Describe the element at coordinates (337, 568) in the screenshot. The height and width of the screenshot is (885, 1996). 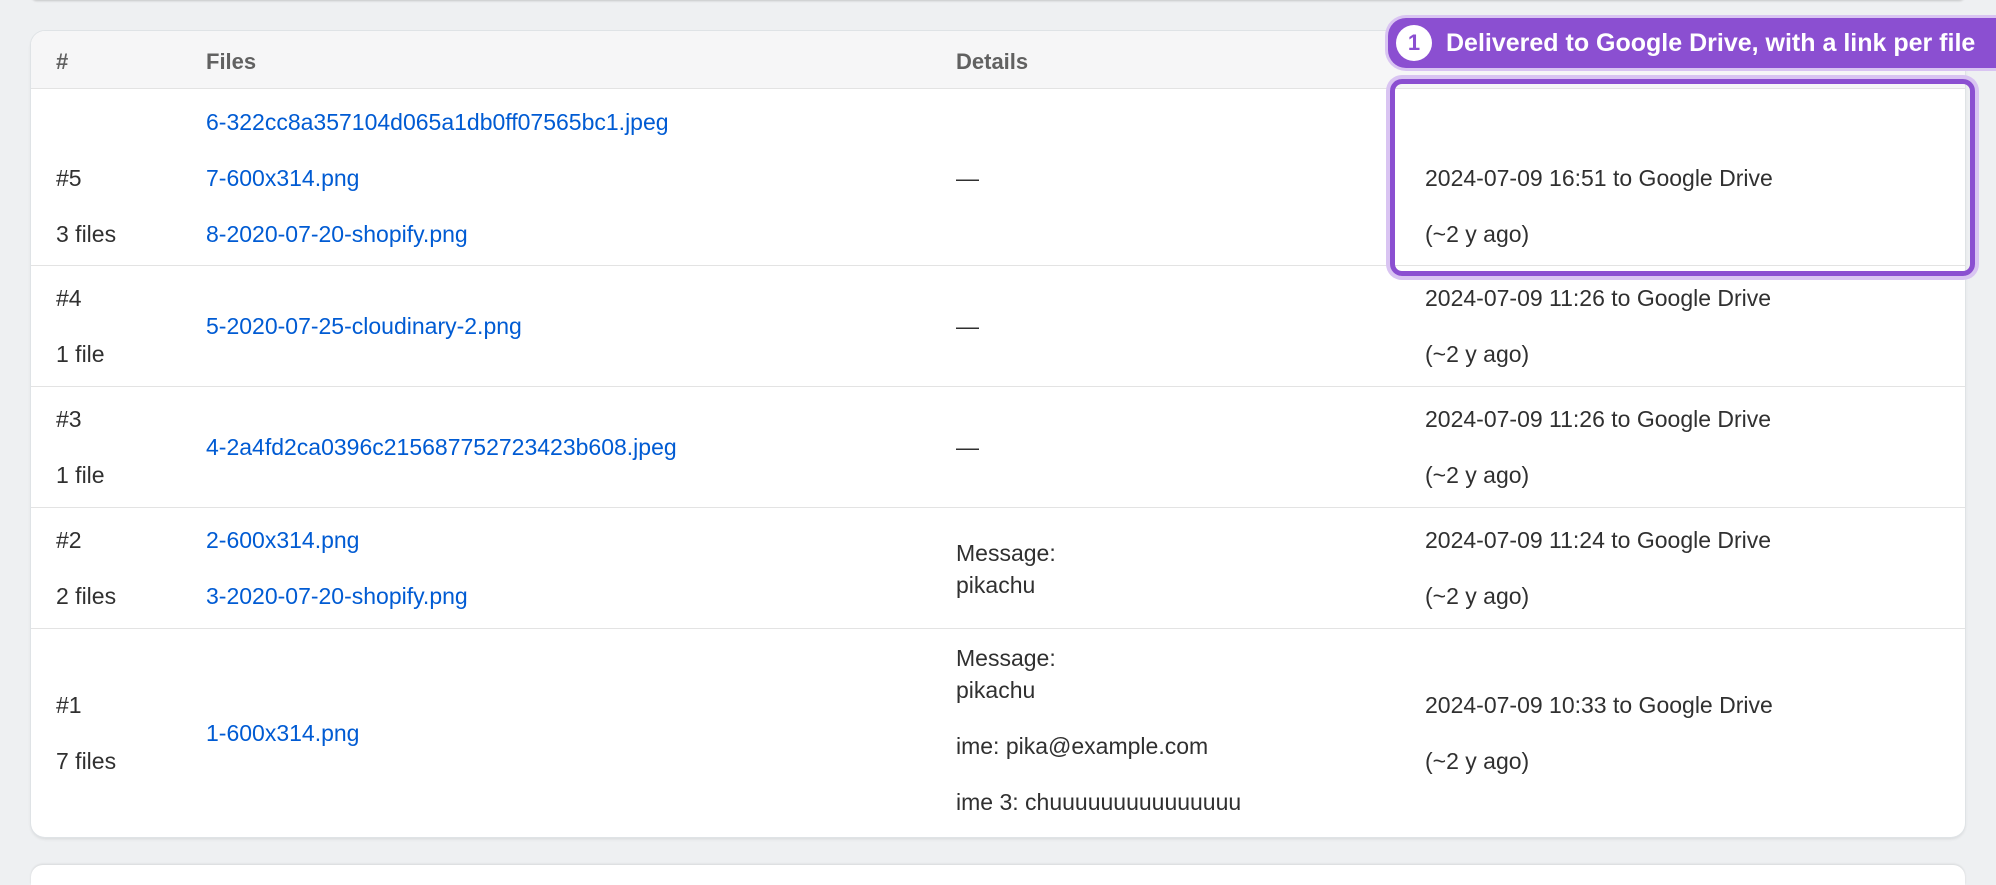
I see `files-cell: 2-600x314.png 3-2020-07-20-shopify.png` at that location.